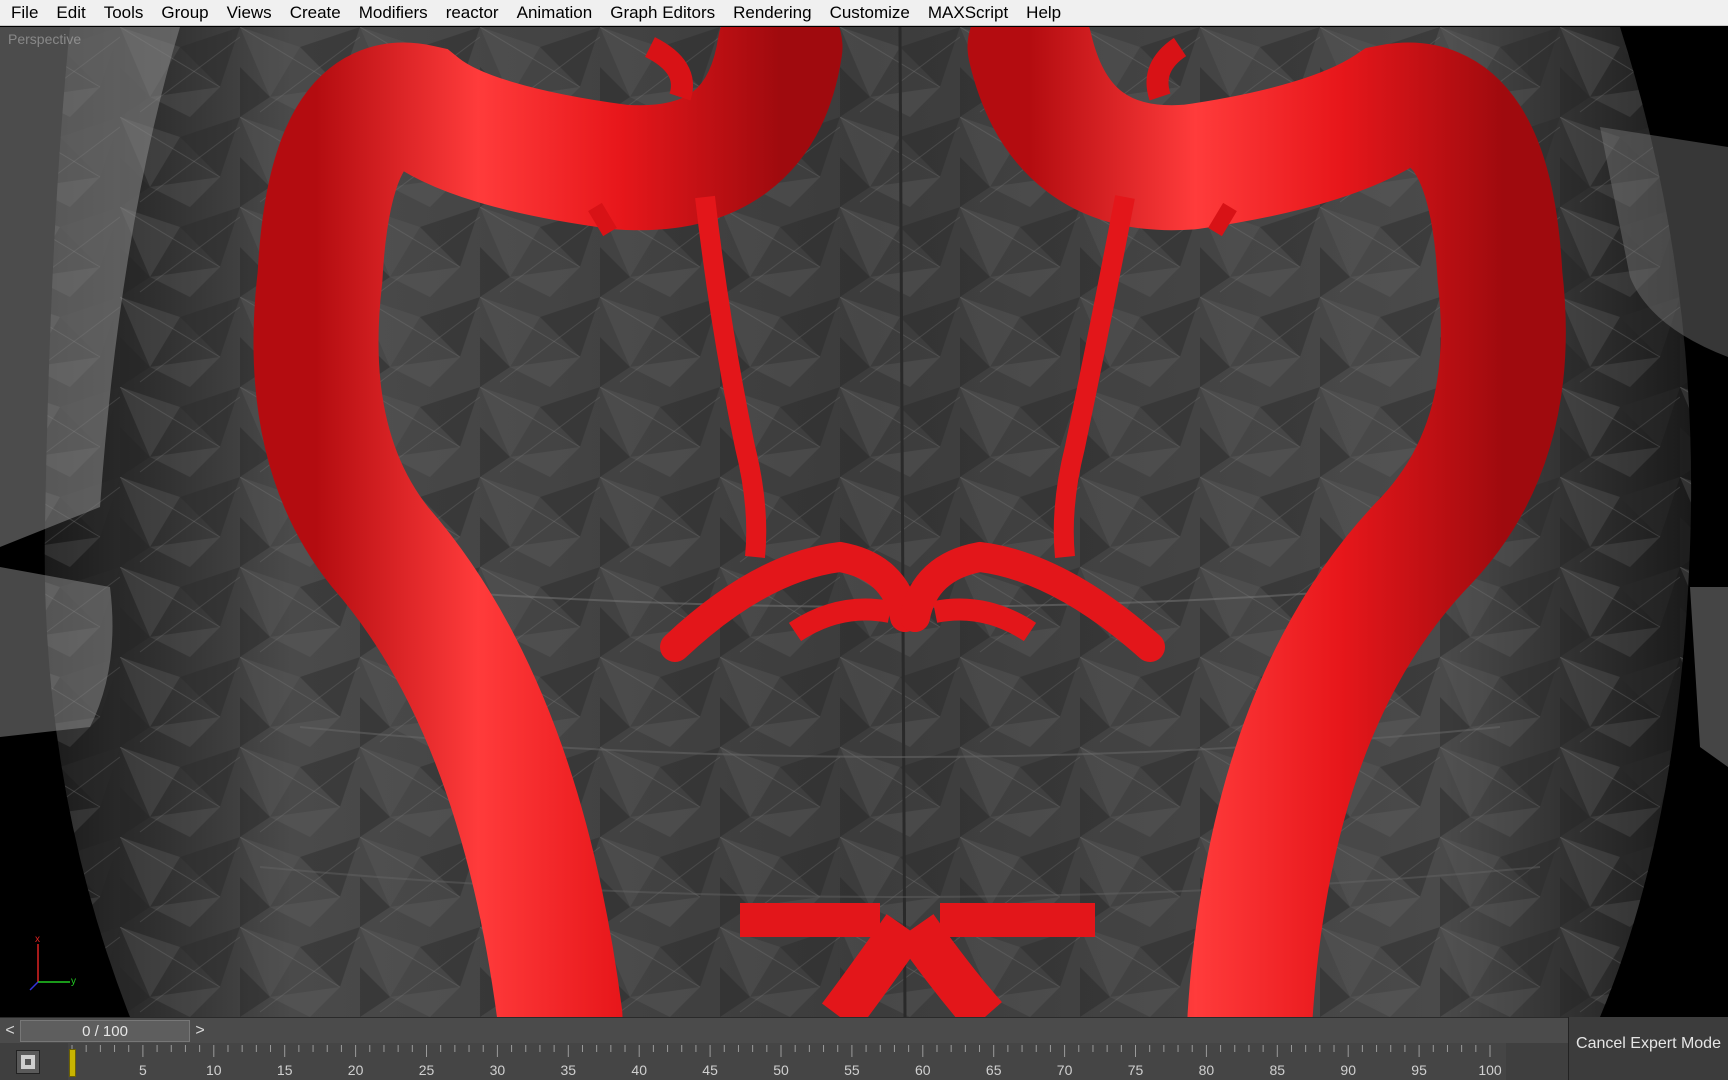 The width and height of the screenshot is (1728, 1080). I want to click on menu-tools: Tools, so click(124, 13).